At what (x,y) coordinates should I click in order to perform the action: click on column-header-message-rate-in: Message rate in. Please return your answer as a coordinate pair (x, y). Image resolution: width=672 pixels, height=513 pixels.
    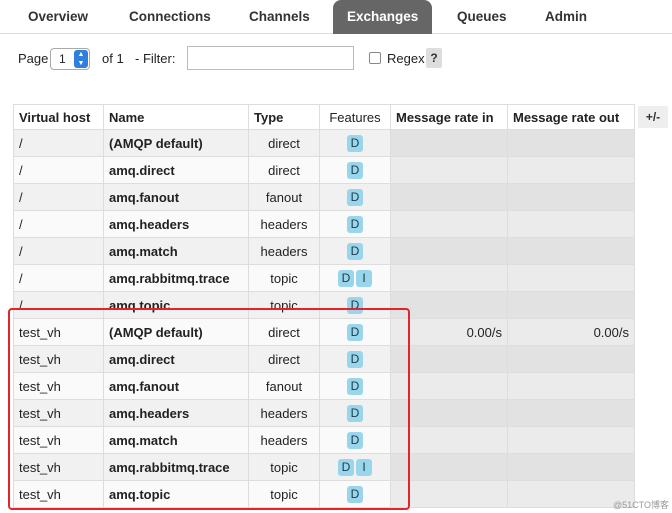
    Looking at the image, I should click on (449, 117).